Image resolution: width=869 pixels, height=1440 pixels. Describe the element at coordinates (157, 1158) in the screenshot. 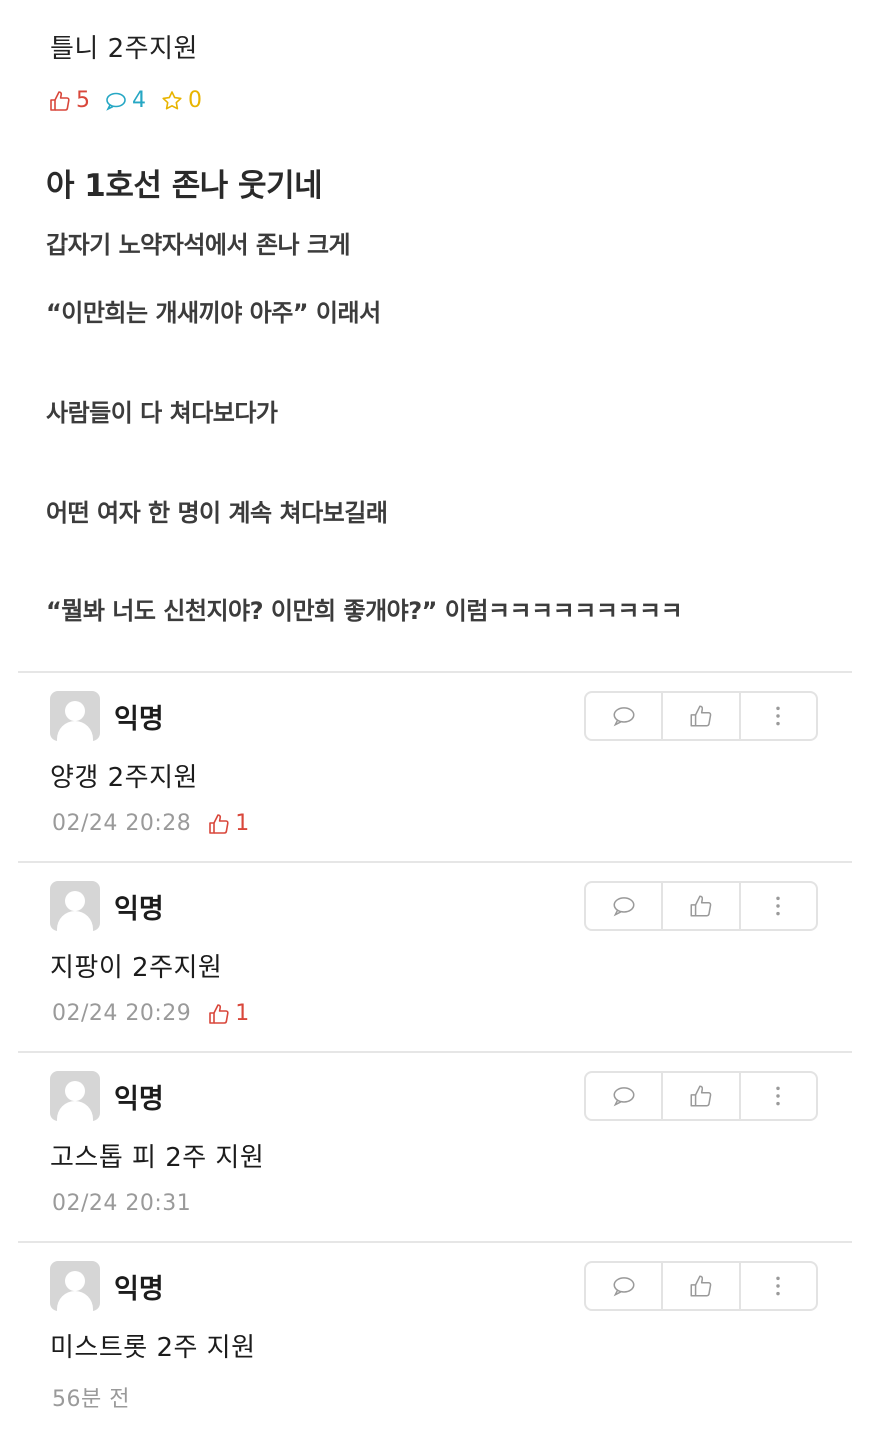

I see `comment-text: 고스톱 피 2주 지원` at that location.